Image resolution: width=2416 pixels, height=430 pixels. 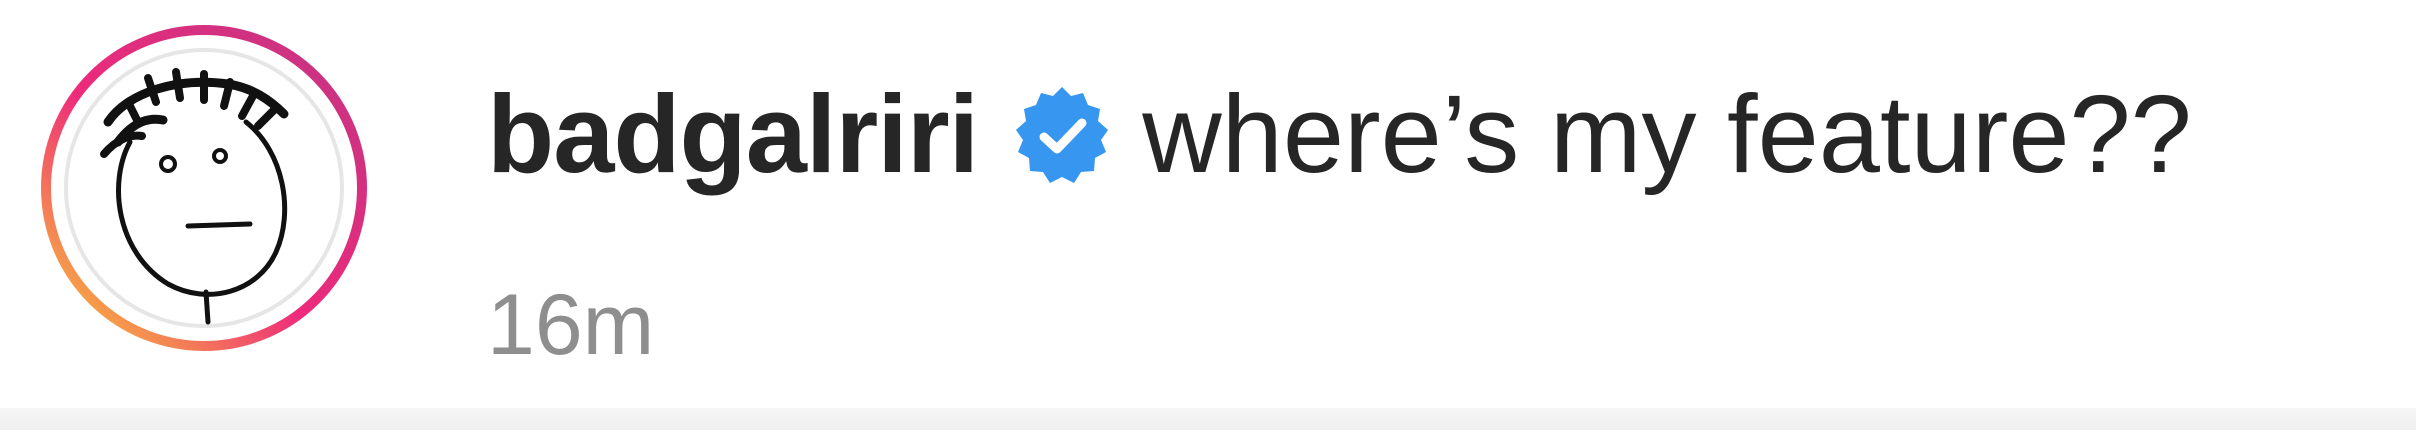 What do you see at coordinates (1667, 134) in the screenshot?
I see `comment-text: where’s my feature??` at bounding box center [1667, 134].